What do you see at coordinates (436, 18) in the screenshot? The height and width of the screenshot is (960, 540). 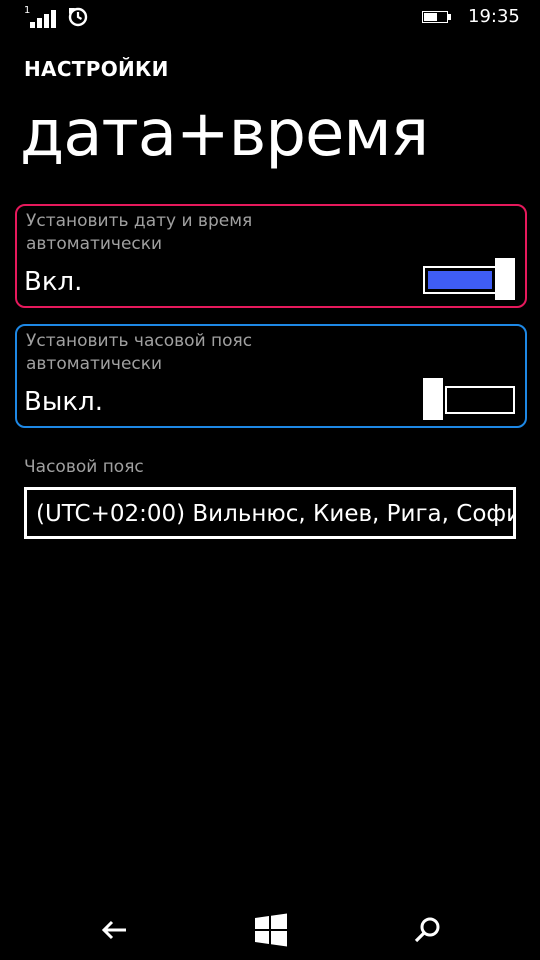 I see `battery-icon` at bounding box center [436, 18].